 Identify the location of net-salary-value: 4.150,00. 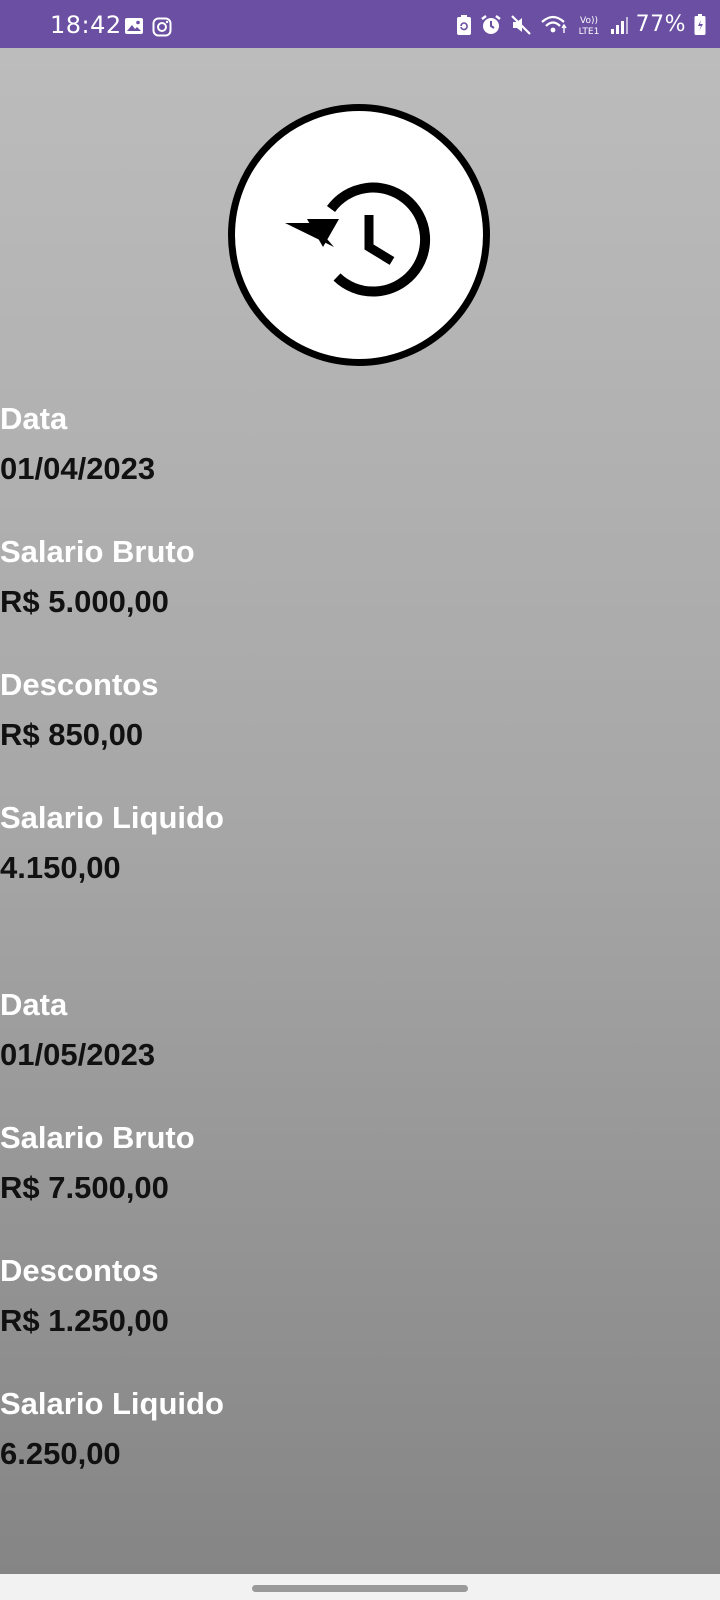
(60, 867).